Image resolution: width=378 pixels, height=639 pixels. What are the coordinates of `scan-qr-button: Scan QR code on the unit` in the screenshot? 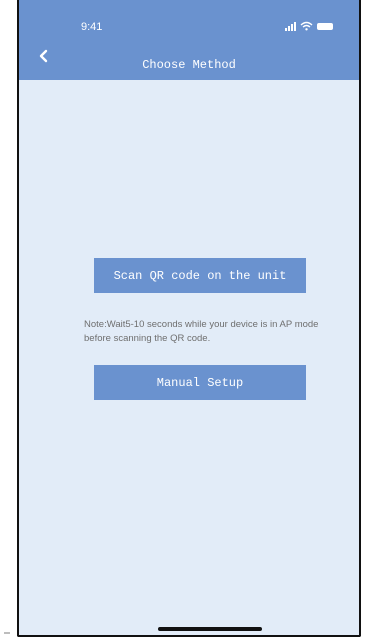 It's located at (200, 275).